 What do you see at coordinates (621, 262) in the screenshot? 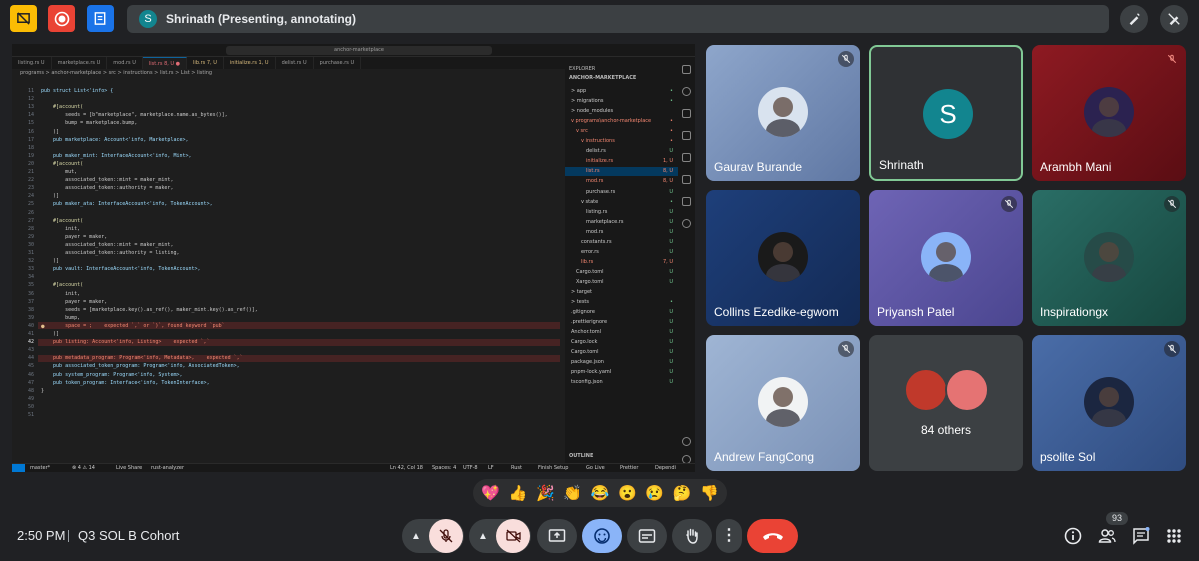
I see `explorer-item: lib.rs 7, U` at bounding box center [621, 262].